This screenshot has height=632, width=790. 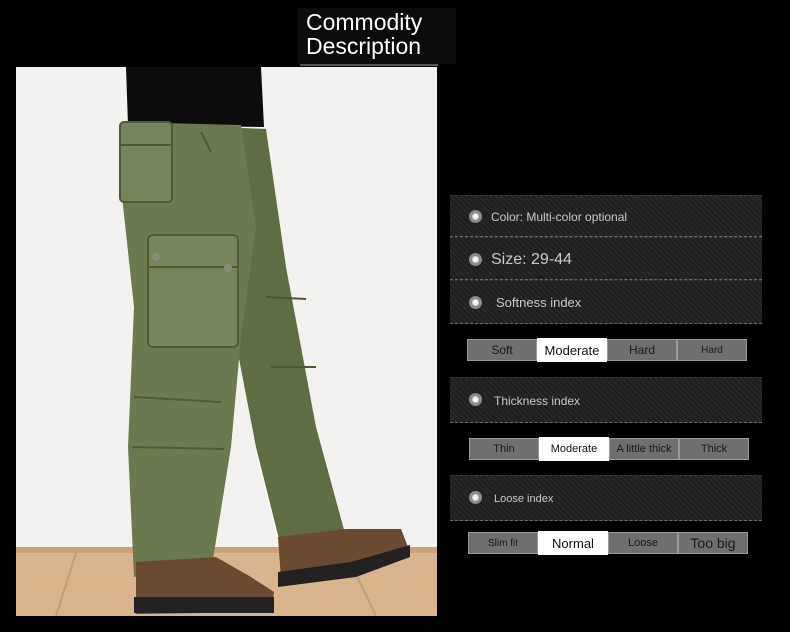 I want to click on spec-row-softness: Softness index, so click(x=606, y=302).